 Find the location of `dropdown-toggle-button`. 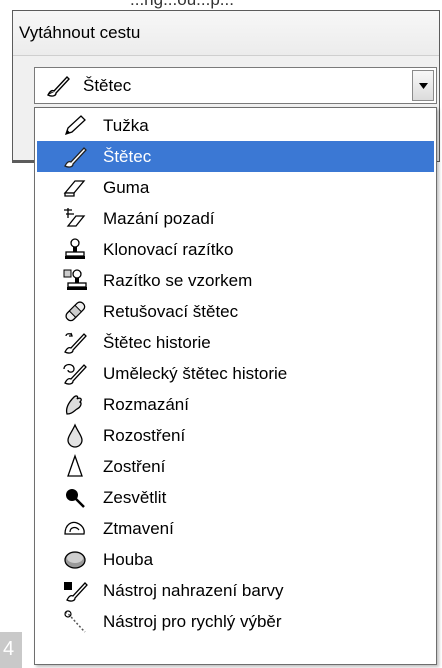

dropdown-toggle-button is located at coordinates (423, 85).